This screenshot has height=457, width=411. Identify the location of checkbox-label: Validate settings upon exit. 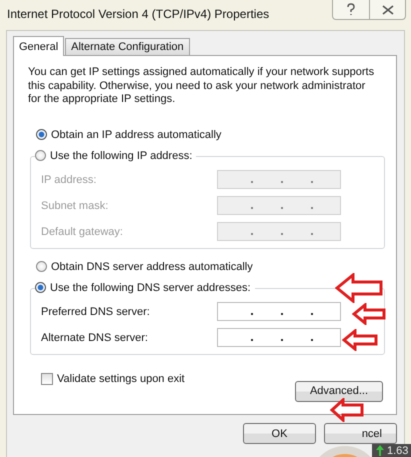
(121, 378).